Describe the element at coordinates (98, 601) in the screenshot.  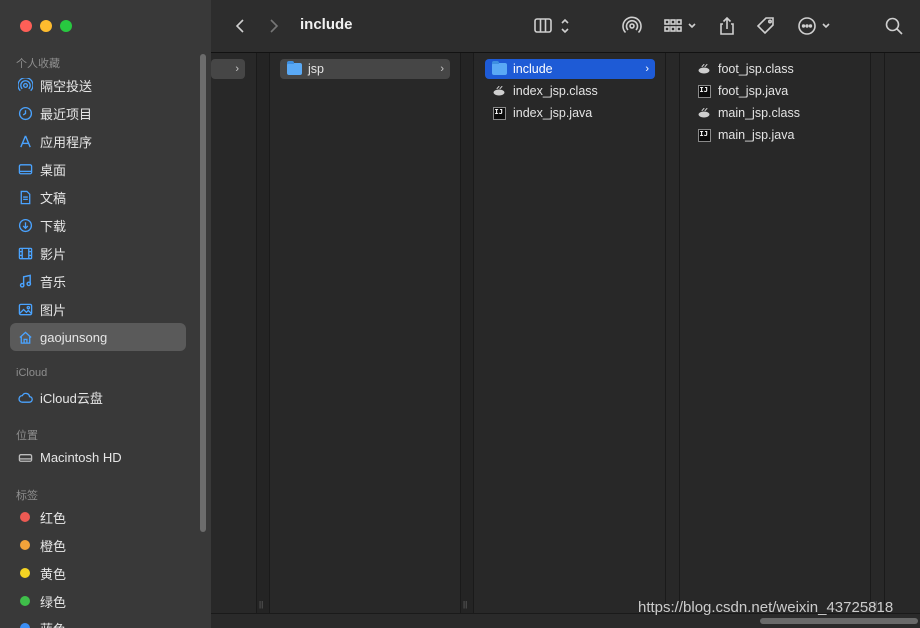
I see `sidebar-tag-green: 绿色` at that location.